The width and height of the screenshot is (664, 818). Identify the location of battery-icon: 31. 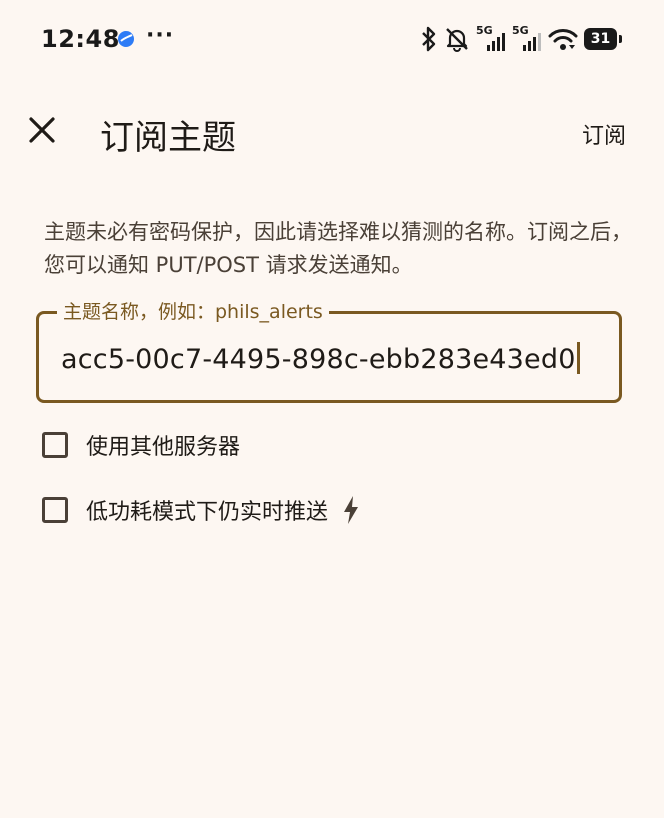
(603, 39).